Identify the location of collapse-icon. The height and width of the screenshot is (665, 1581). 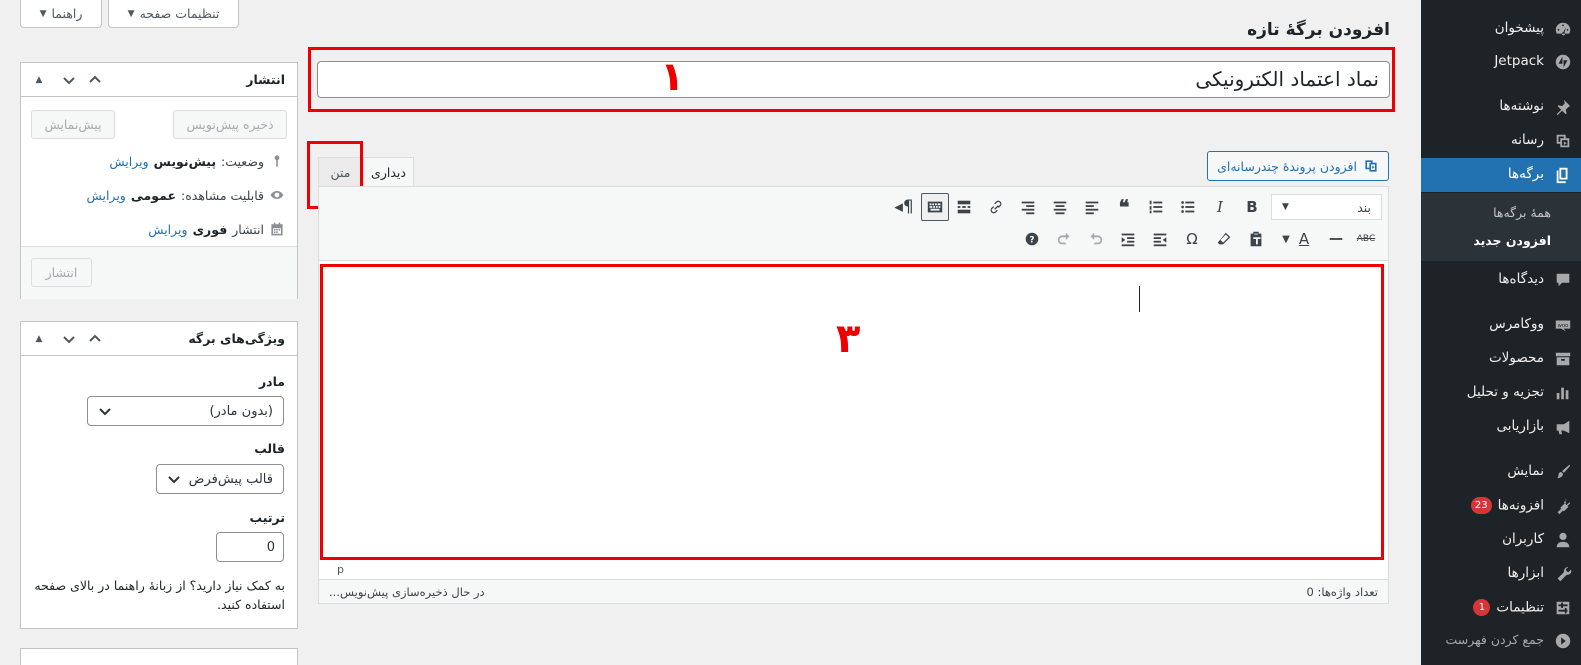
(1563, 641).